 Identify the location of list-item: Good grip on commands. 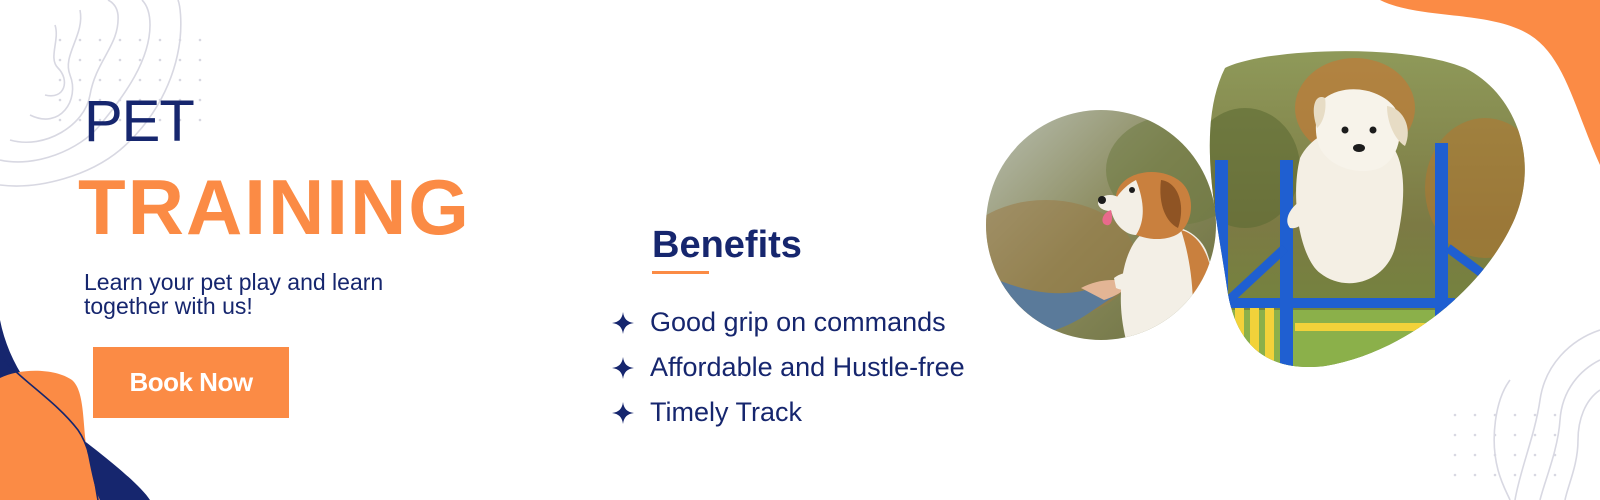
(788, 322).